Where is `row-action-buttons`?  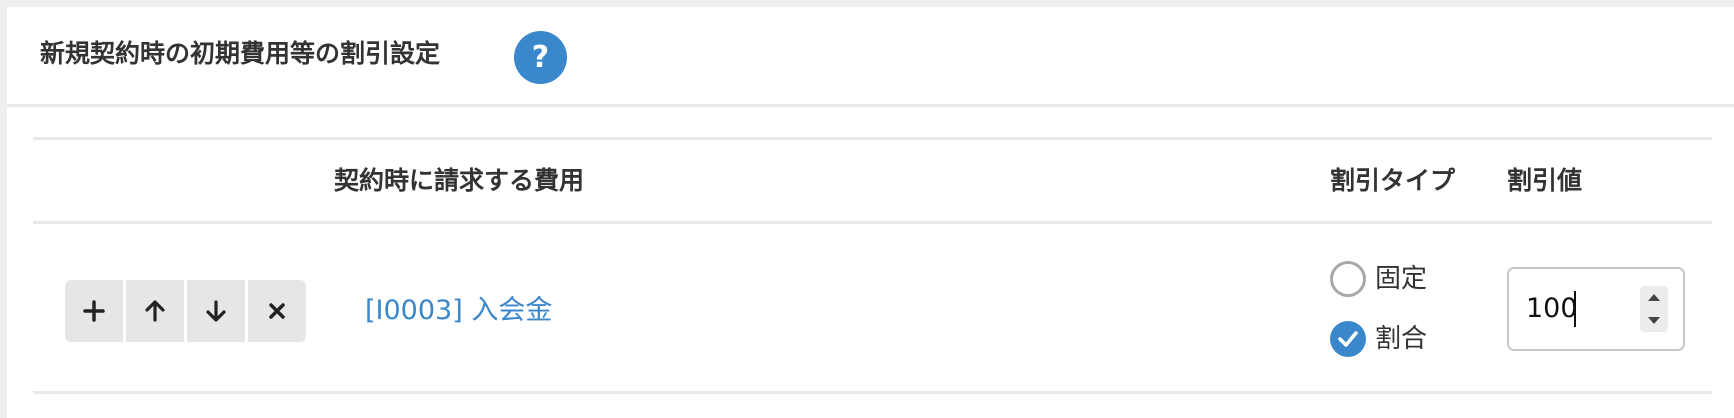 row-action-buttons is located at coordinates (185, 311).